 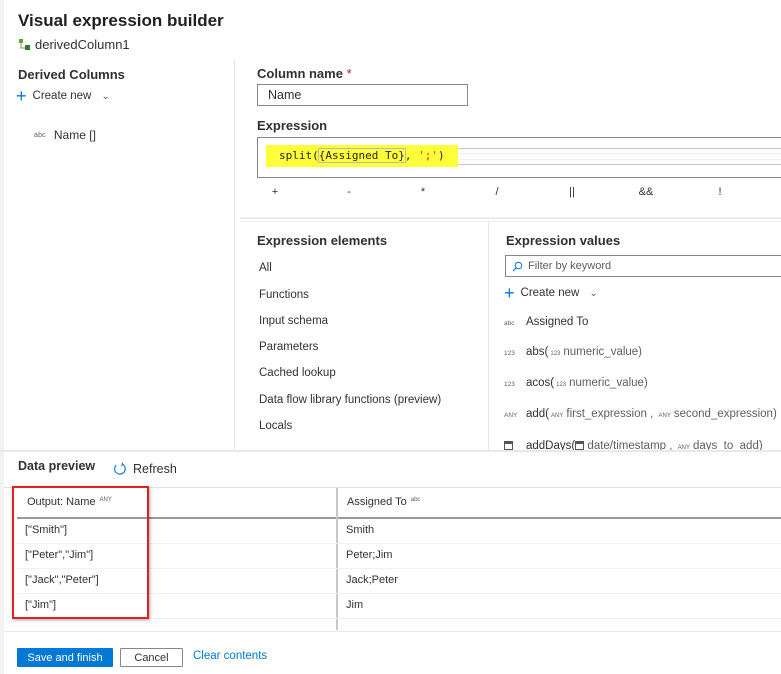 I want to click on save-and-finish-button: Save and finish, so click(x=65, y=657).